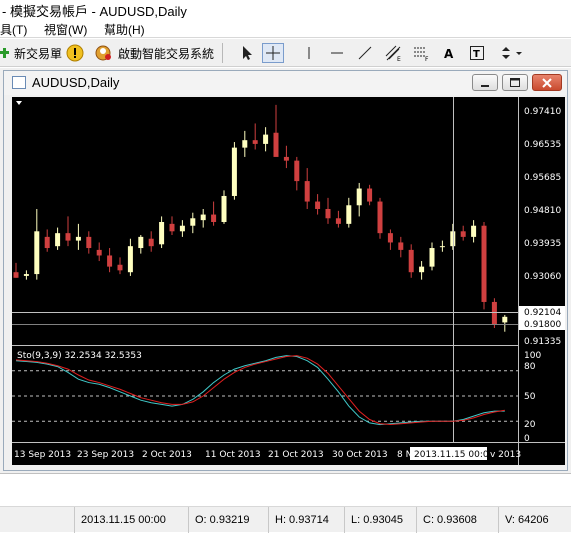 Image resolution: width=571 pixels, height=546 pixels. I want to click on arrows-tool, so click(511, 53).